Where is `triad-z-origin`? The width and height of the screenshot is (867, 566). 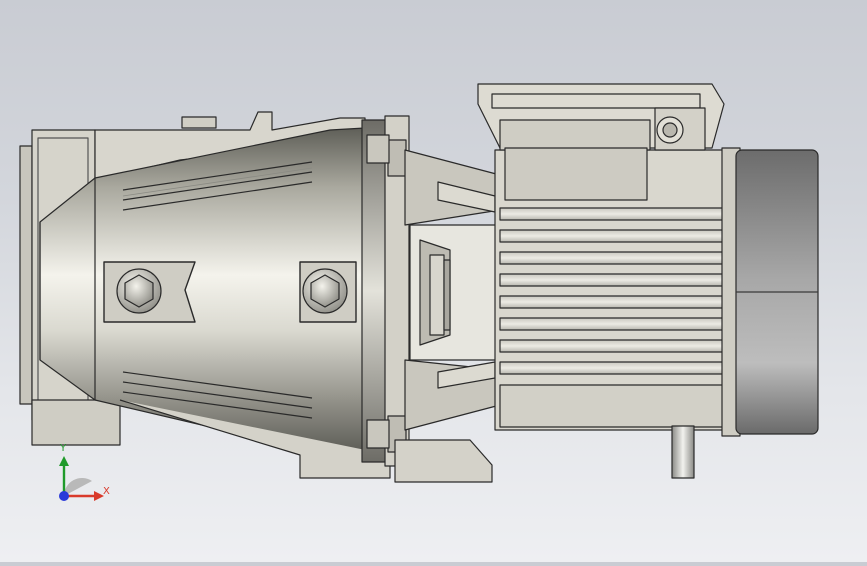 triad-z-origin is located at coordinates (64, 496).